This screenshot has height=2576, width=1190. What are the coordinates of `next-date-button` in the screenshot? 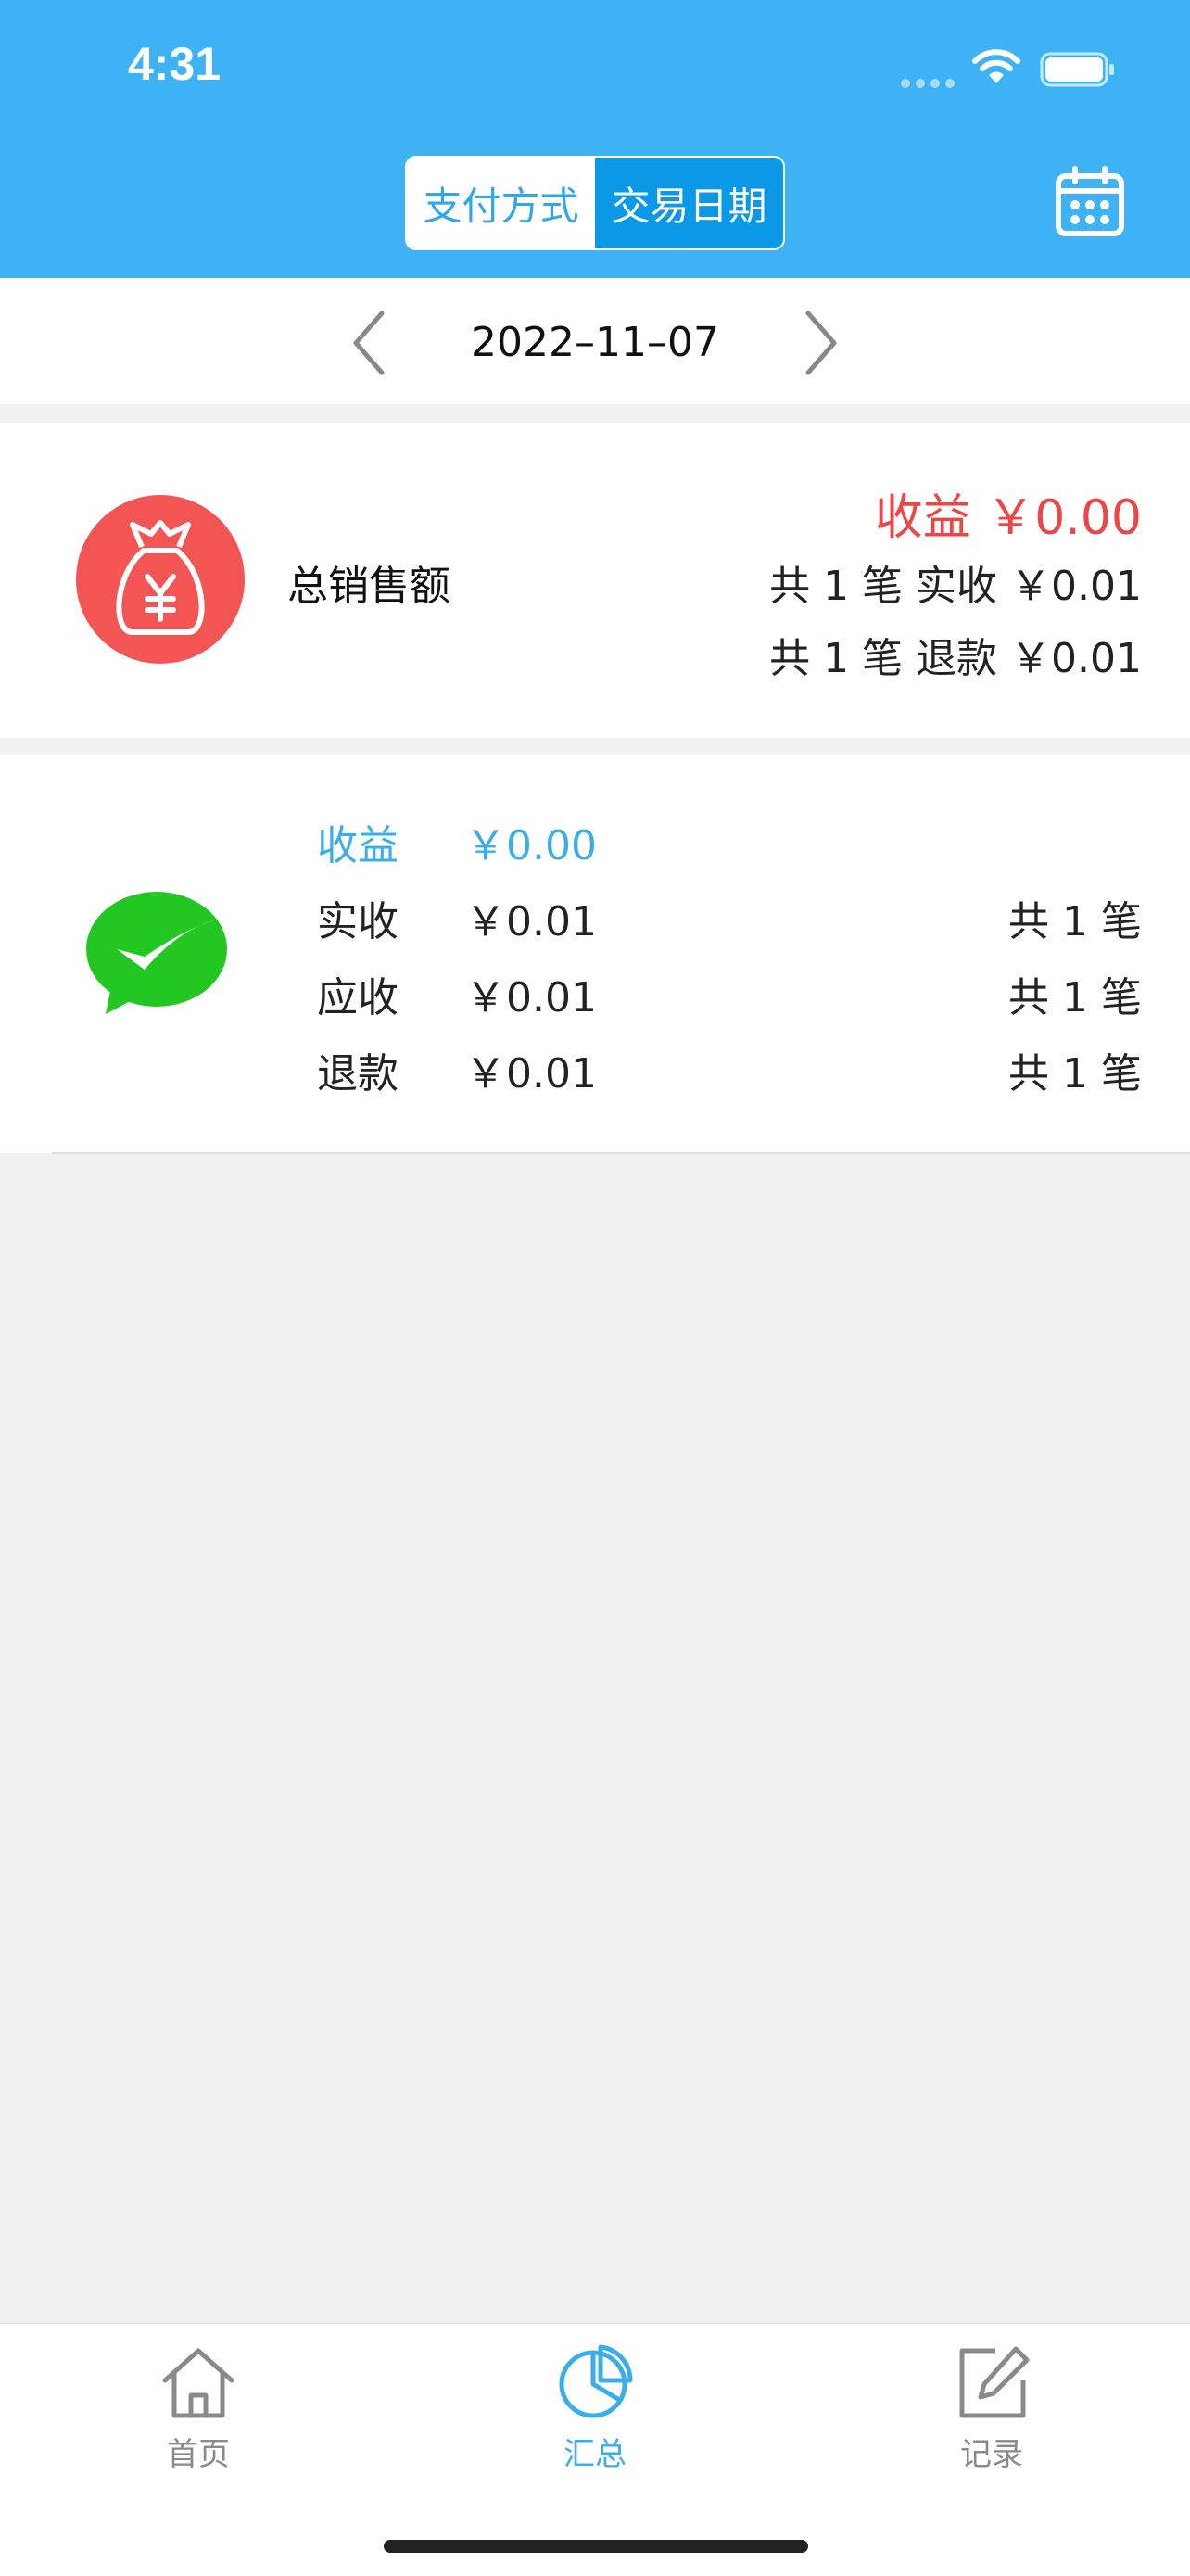 It's located at (821, 343).